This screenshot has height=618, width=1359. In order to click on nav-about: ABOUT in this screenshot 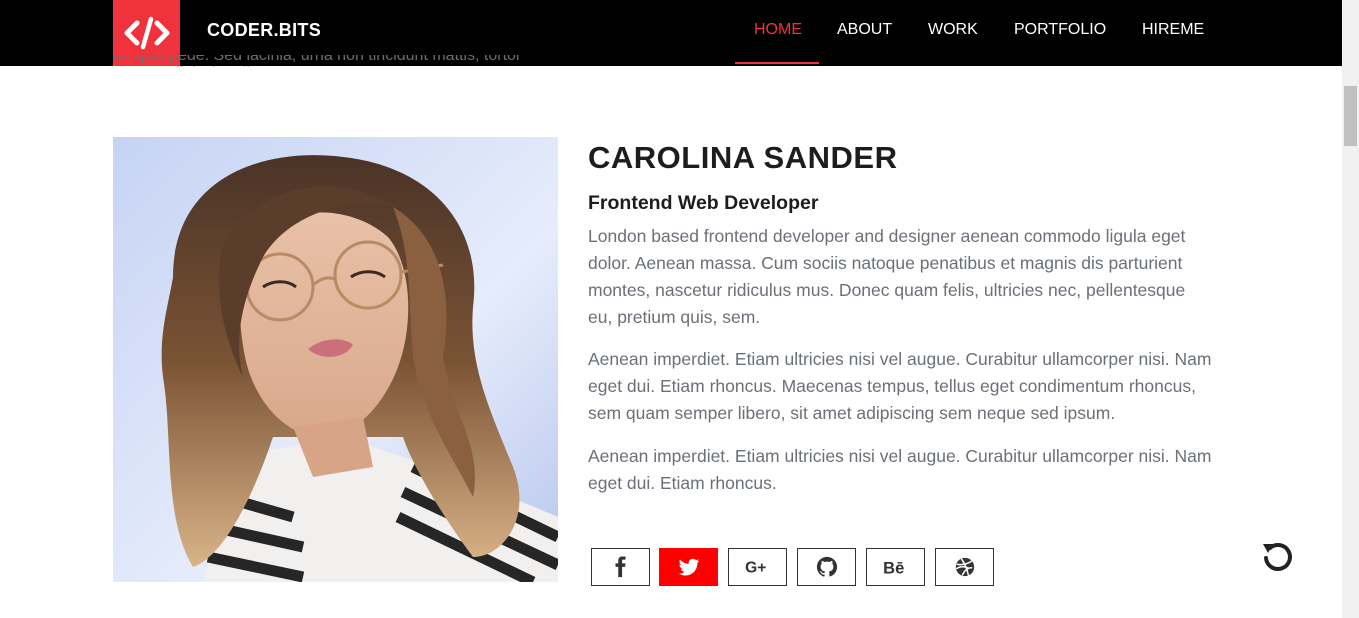, I will do `click(864, 30)`.